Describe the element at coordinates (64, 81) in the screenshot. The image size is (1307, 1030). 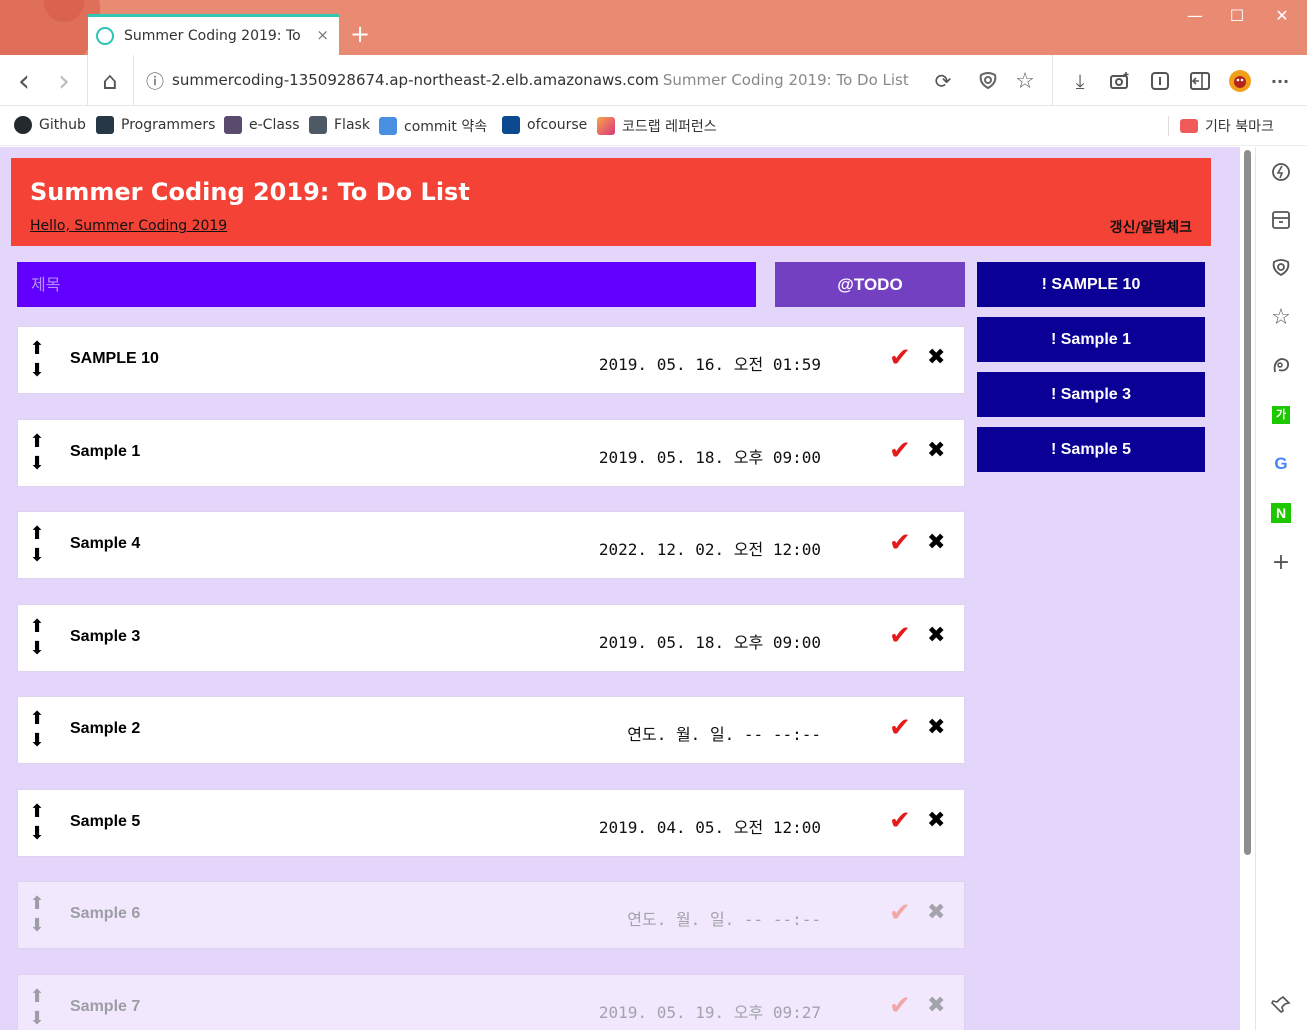
I see `forward-icon: ›` at that location.